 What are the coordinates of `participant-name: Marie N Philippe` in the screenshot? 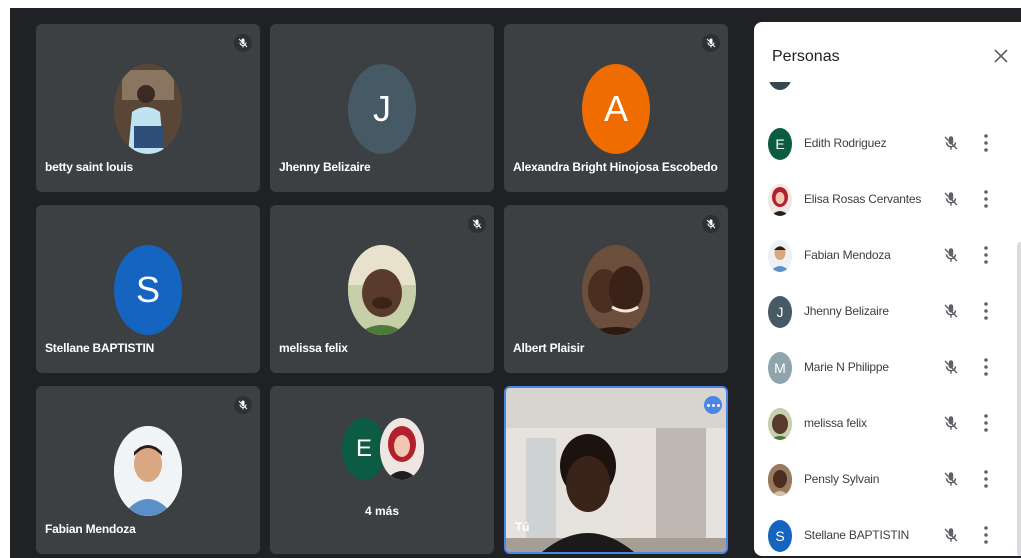 It's located at (846, 367).